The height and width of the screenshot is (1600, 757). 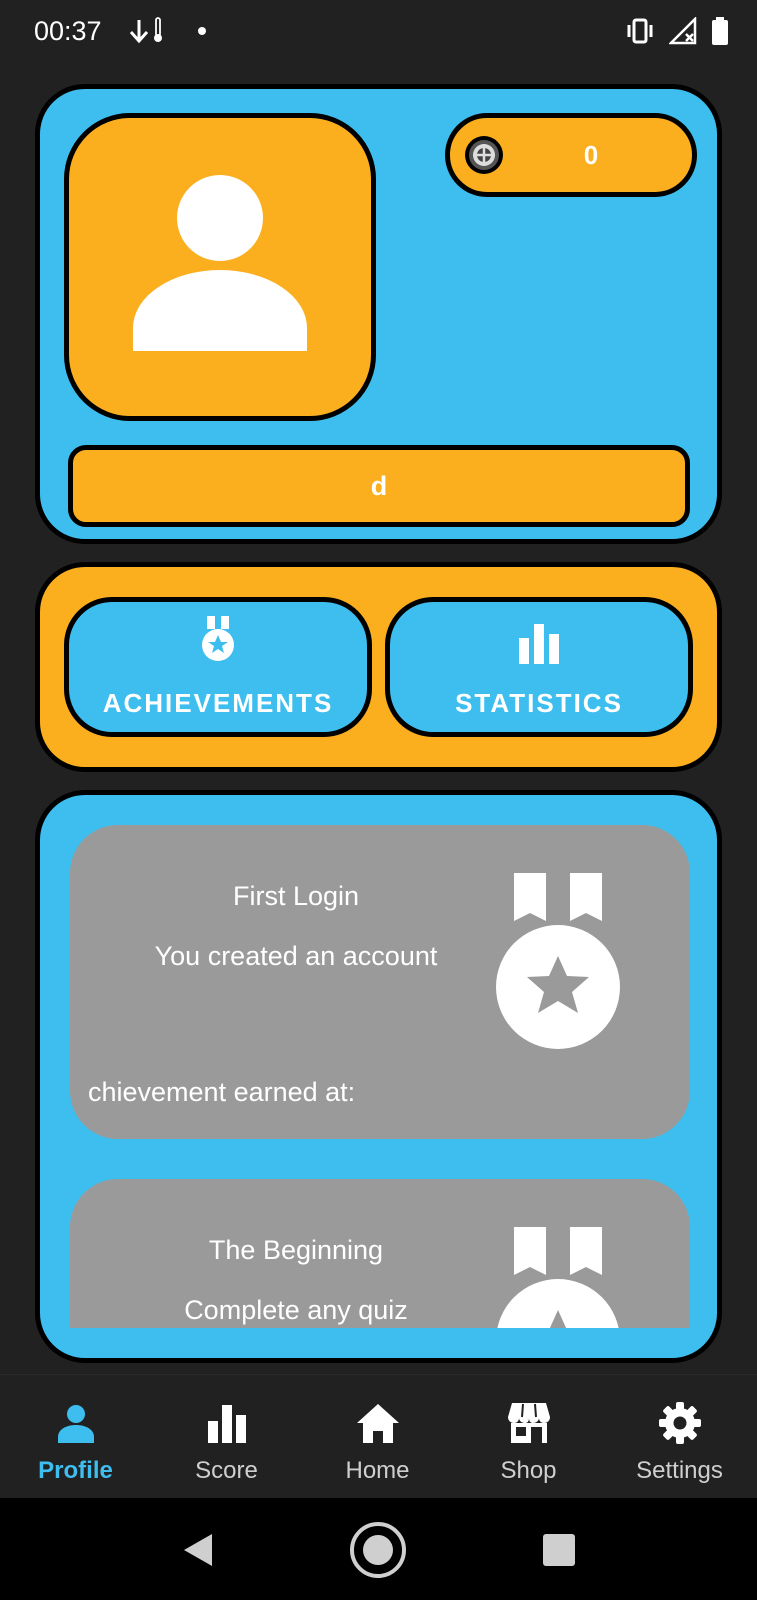 What do you see at coordinates (168, 31) in the screenshot?
I see `status-left-icons` at bounding box center [168, 31].